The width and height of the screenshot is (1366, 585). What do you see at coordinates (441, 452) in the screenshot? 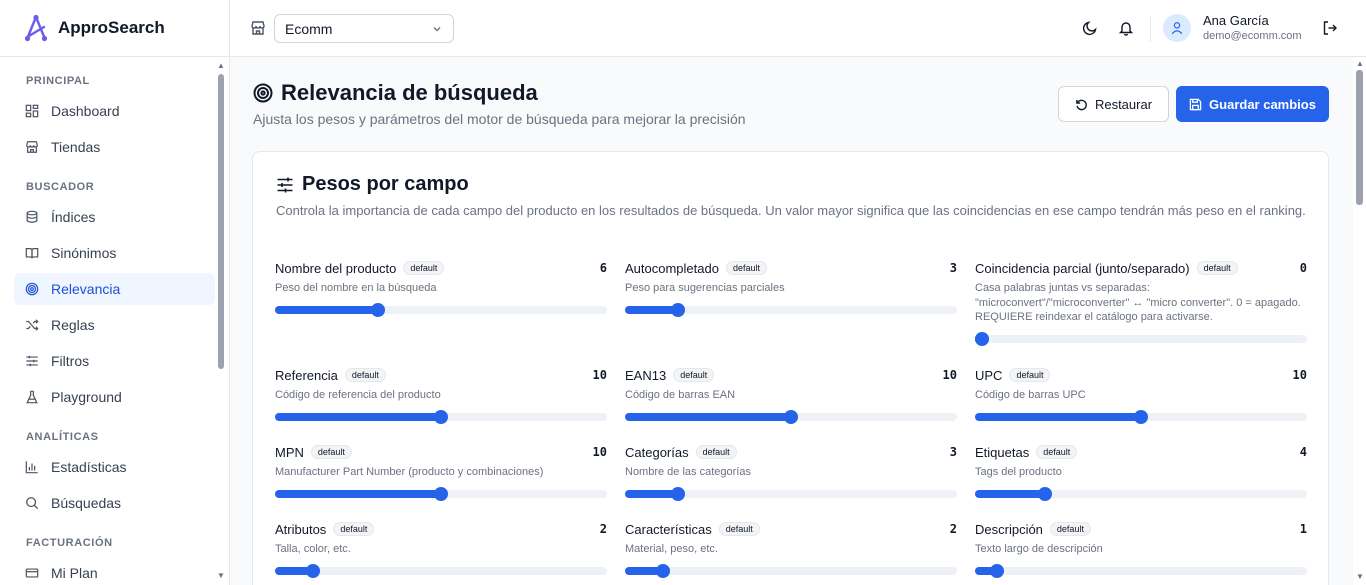
I see `field-header: MPN default 10` at bounding box center [441, 452].